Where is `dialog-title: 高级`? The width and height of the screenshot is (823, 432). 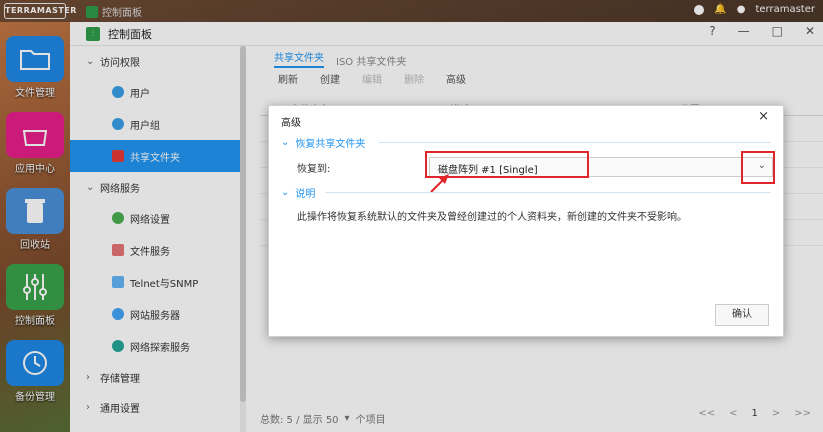
dialog-title: 高级 is located at coordinates (291, 123).